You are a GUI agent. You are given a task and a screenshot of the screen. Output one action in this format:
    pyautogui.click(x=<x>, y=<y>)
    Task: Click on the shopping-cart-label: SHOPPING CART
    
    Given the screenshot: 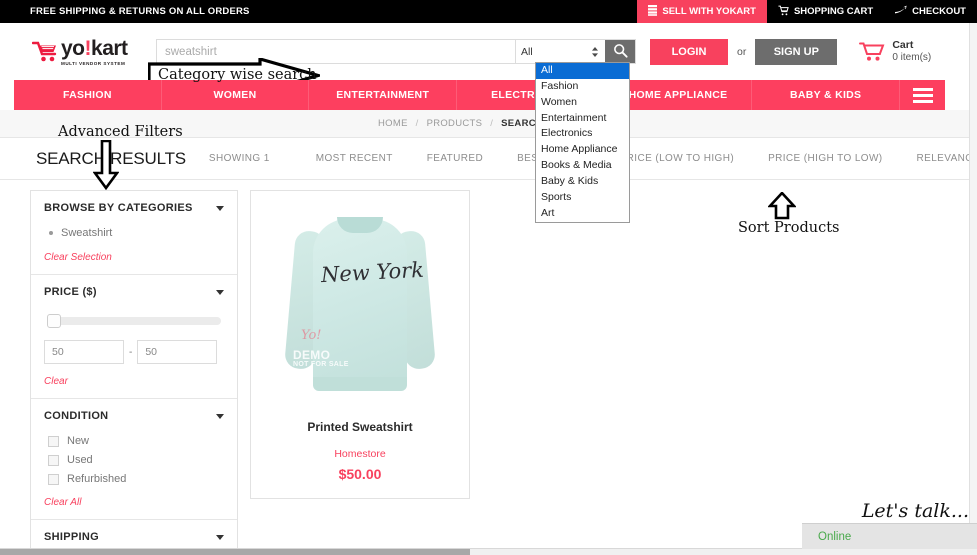 What is the action you would take?
    pyautogui.click(x=833, y=11)
    